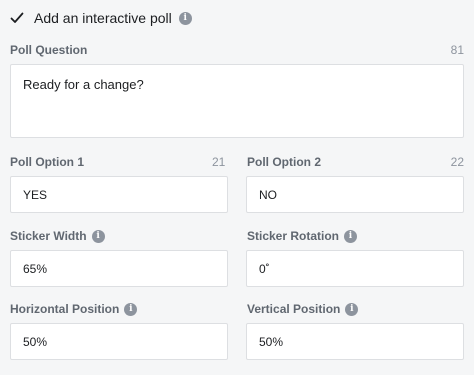 The width and height of the screenshot is (474, 375). I want to click on poll-option-2-input: NO, so click(355, 194).